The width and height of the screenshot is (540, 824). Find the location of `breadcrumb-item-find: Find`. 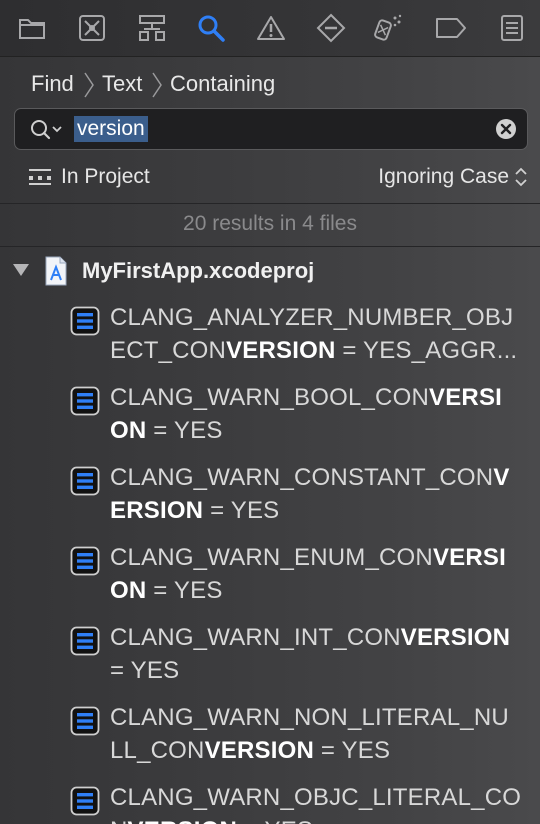

breadcrumb-item-find: Find is located at coordinates (52, 84).